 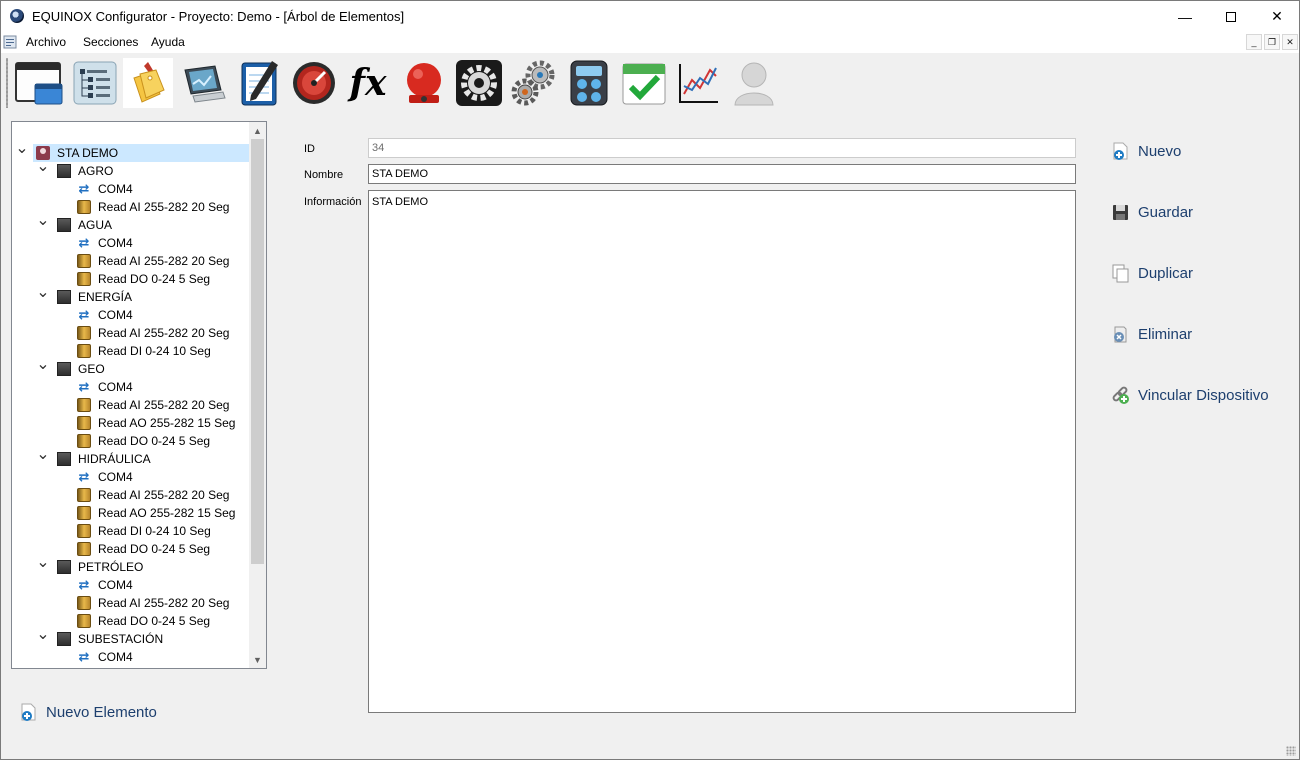 What do you see at coordinates (46, 42) in the screenshot?
I see `menu-archivo: Archivo` at bounding box center [46, 42].